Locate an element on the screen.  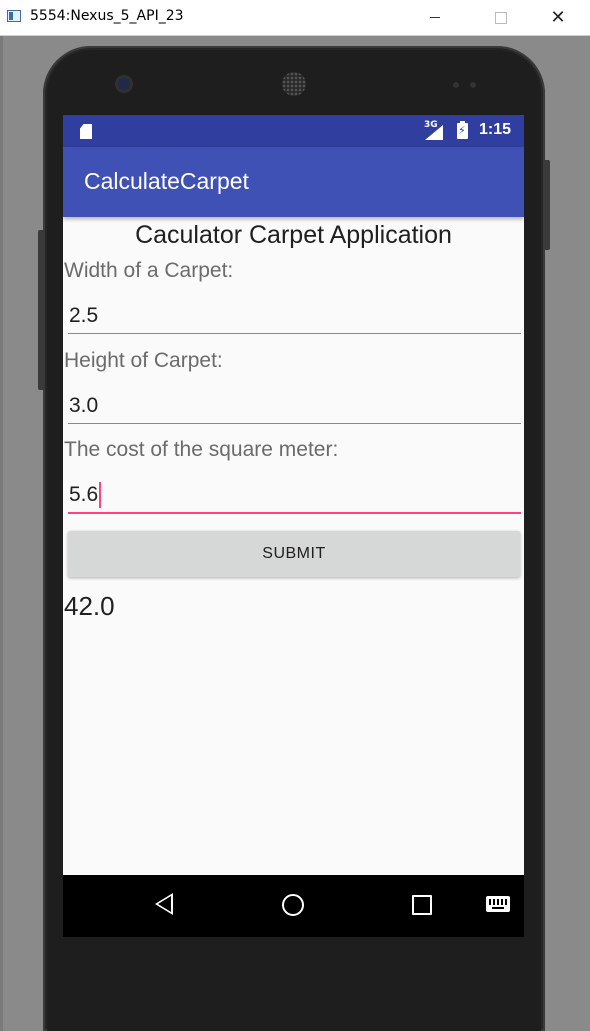
home-icon is located at coordinates (293, 905).